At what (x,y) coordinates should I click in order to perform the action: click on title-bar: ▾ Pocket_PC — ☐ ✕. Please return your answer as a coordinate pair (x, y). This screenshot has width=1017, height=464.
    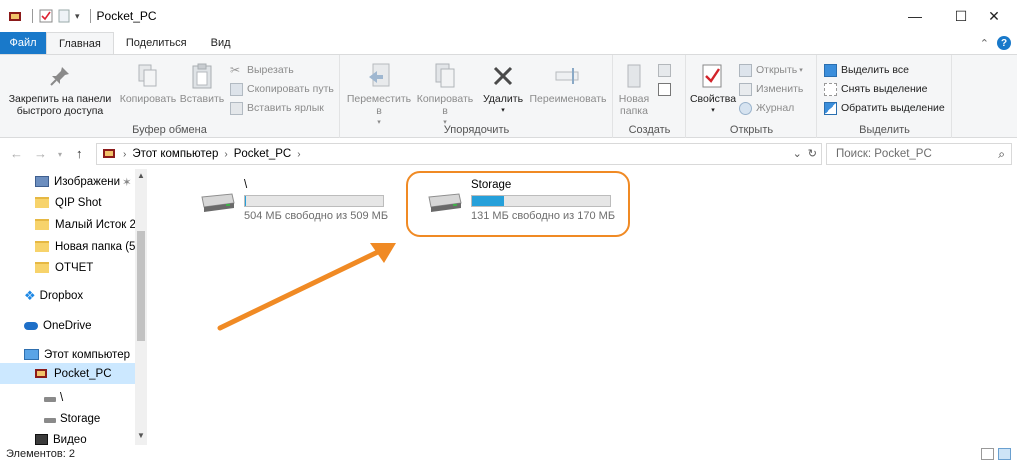
    Looking at the image, I should click on (508, 16).